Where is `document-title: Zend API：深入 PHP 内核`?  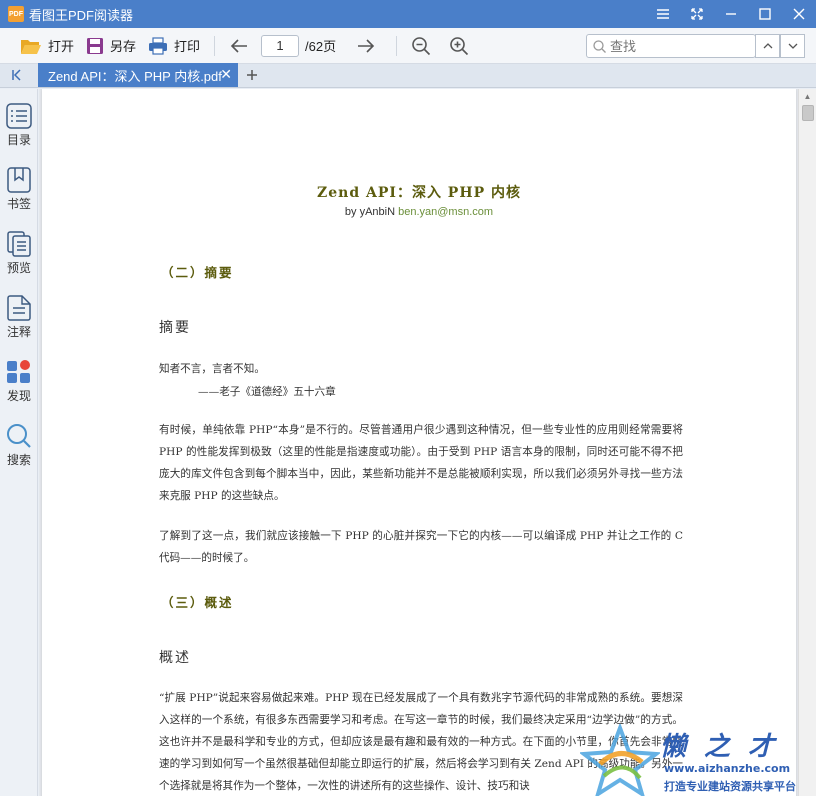
document-title: Zend API：深入 PHP 内核 is located at coordinates (419, 193).